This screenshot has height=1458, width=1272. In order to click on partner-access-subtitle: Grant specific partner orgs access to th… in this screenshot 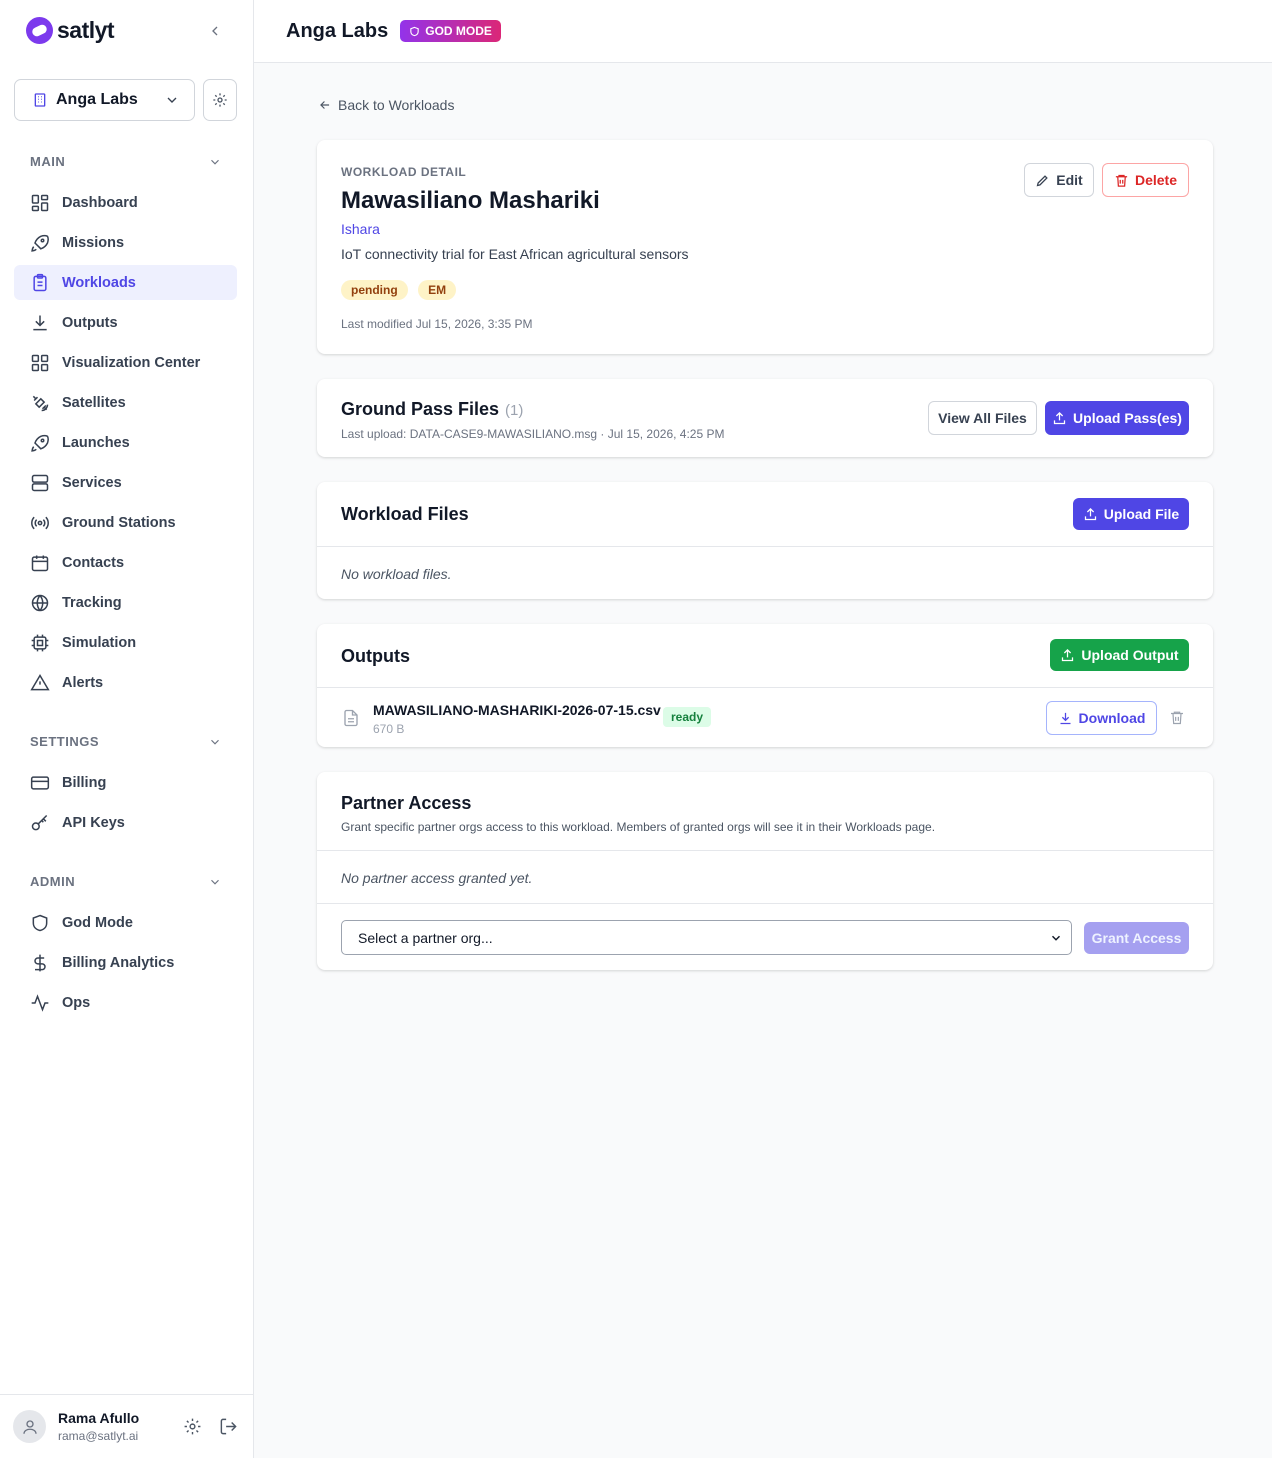, I will do `click(638, 827)`.